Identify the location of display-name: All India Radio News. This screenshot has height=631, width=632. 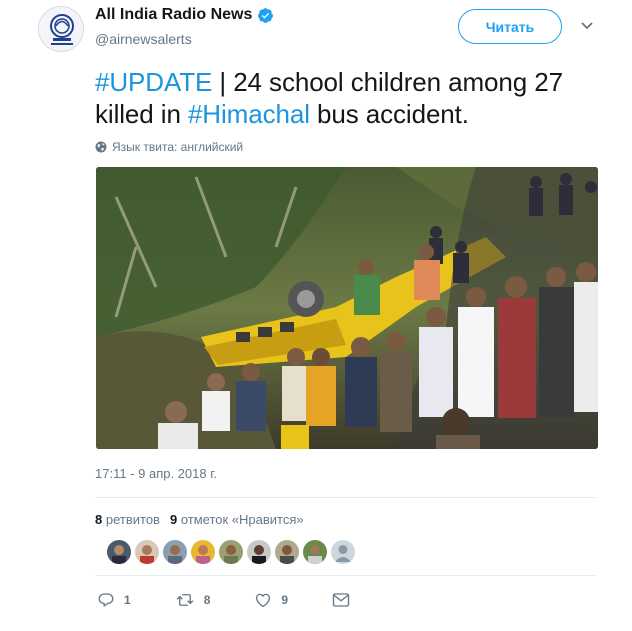
(173, 15).